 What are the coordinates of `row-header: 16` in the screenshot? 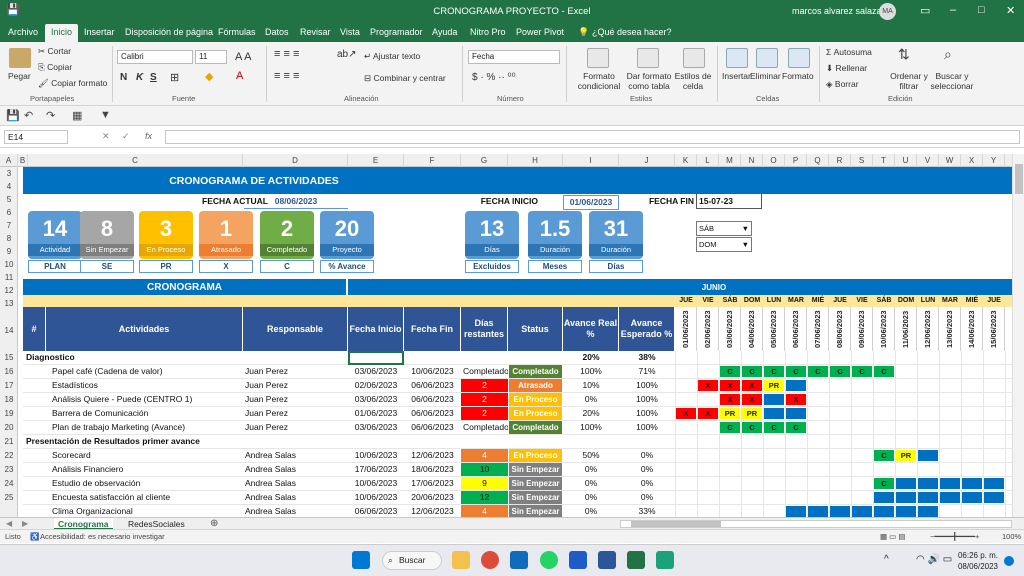 It's located at (9, 372).